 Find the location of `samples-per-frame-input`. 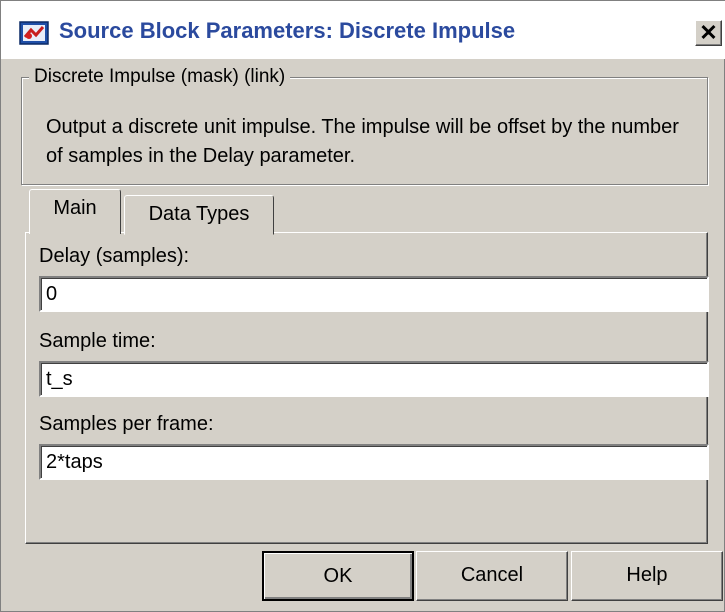

samples-per-frame-input is located at coordinates (374, 462).